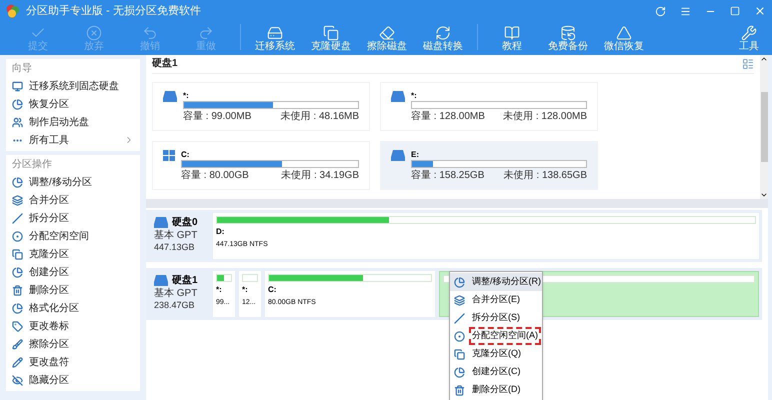  I want to click on scrollbar, so click(764, 127).